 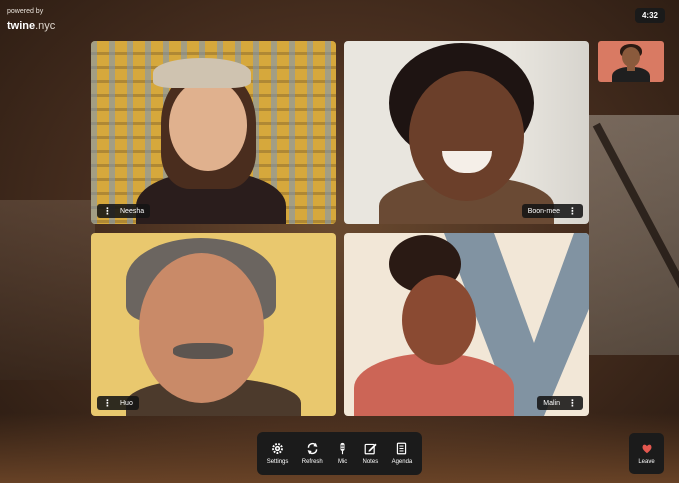 What do you see at coordinates (25, 11) in the screenshot?
I see `powered-by-label: powered by` at bounding box center [25, 11].